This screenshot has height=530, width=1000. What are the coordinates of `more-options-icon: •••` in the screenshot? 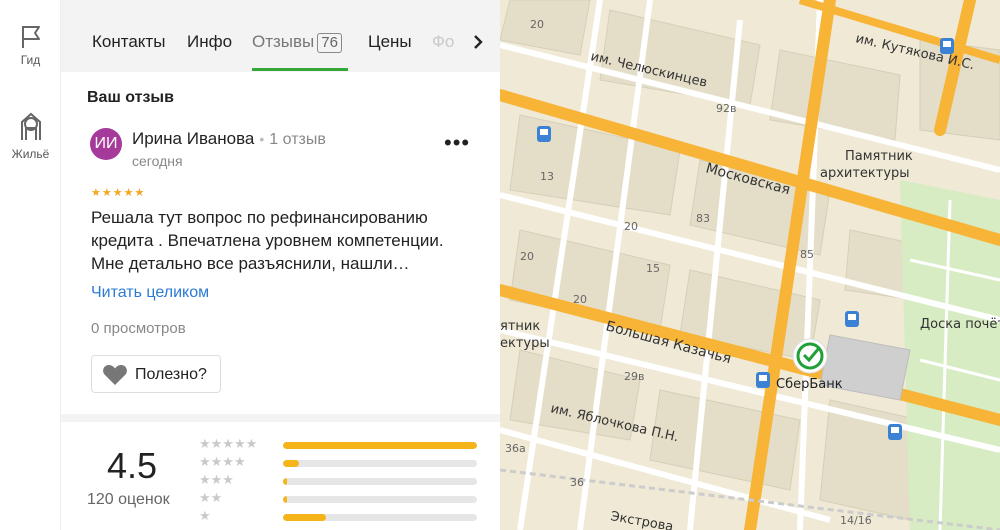 It's located at (457, 143).